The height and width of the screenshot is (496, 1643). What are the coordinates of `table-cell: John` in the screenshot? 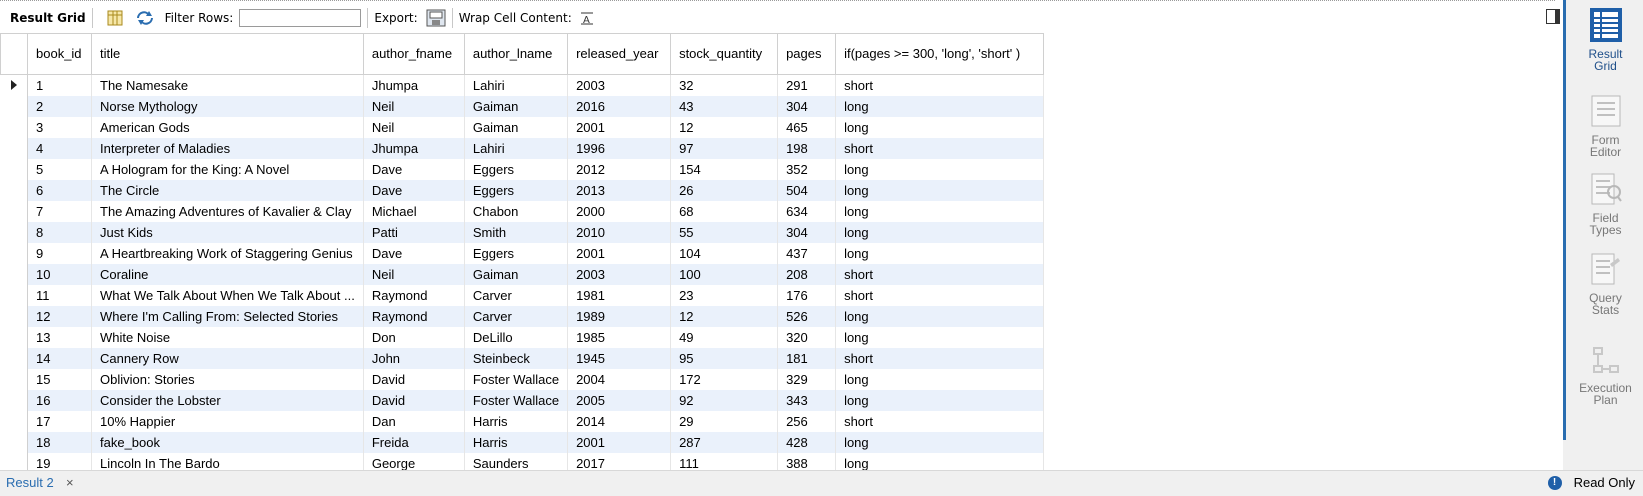 It's located at (414, 358).